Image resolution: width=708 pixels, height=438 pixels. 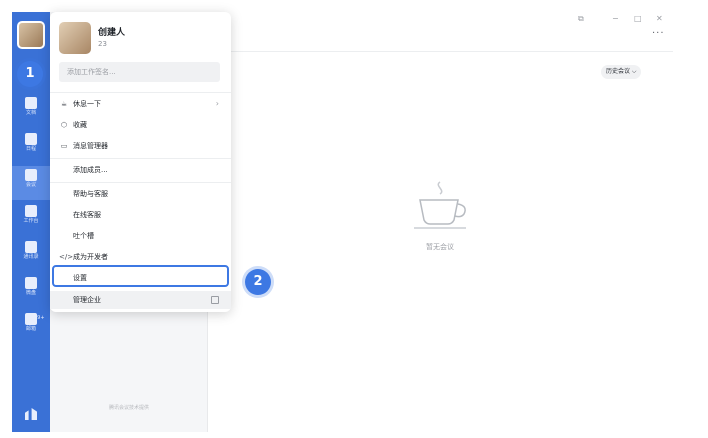 I want to click on menu-item-manage-enterprise: 管理企业, so click(x=140, y=300).